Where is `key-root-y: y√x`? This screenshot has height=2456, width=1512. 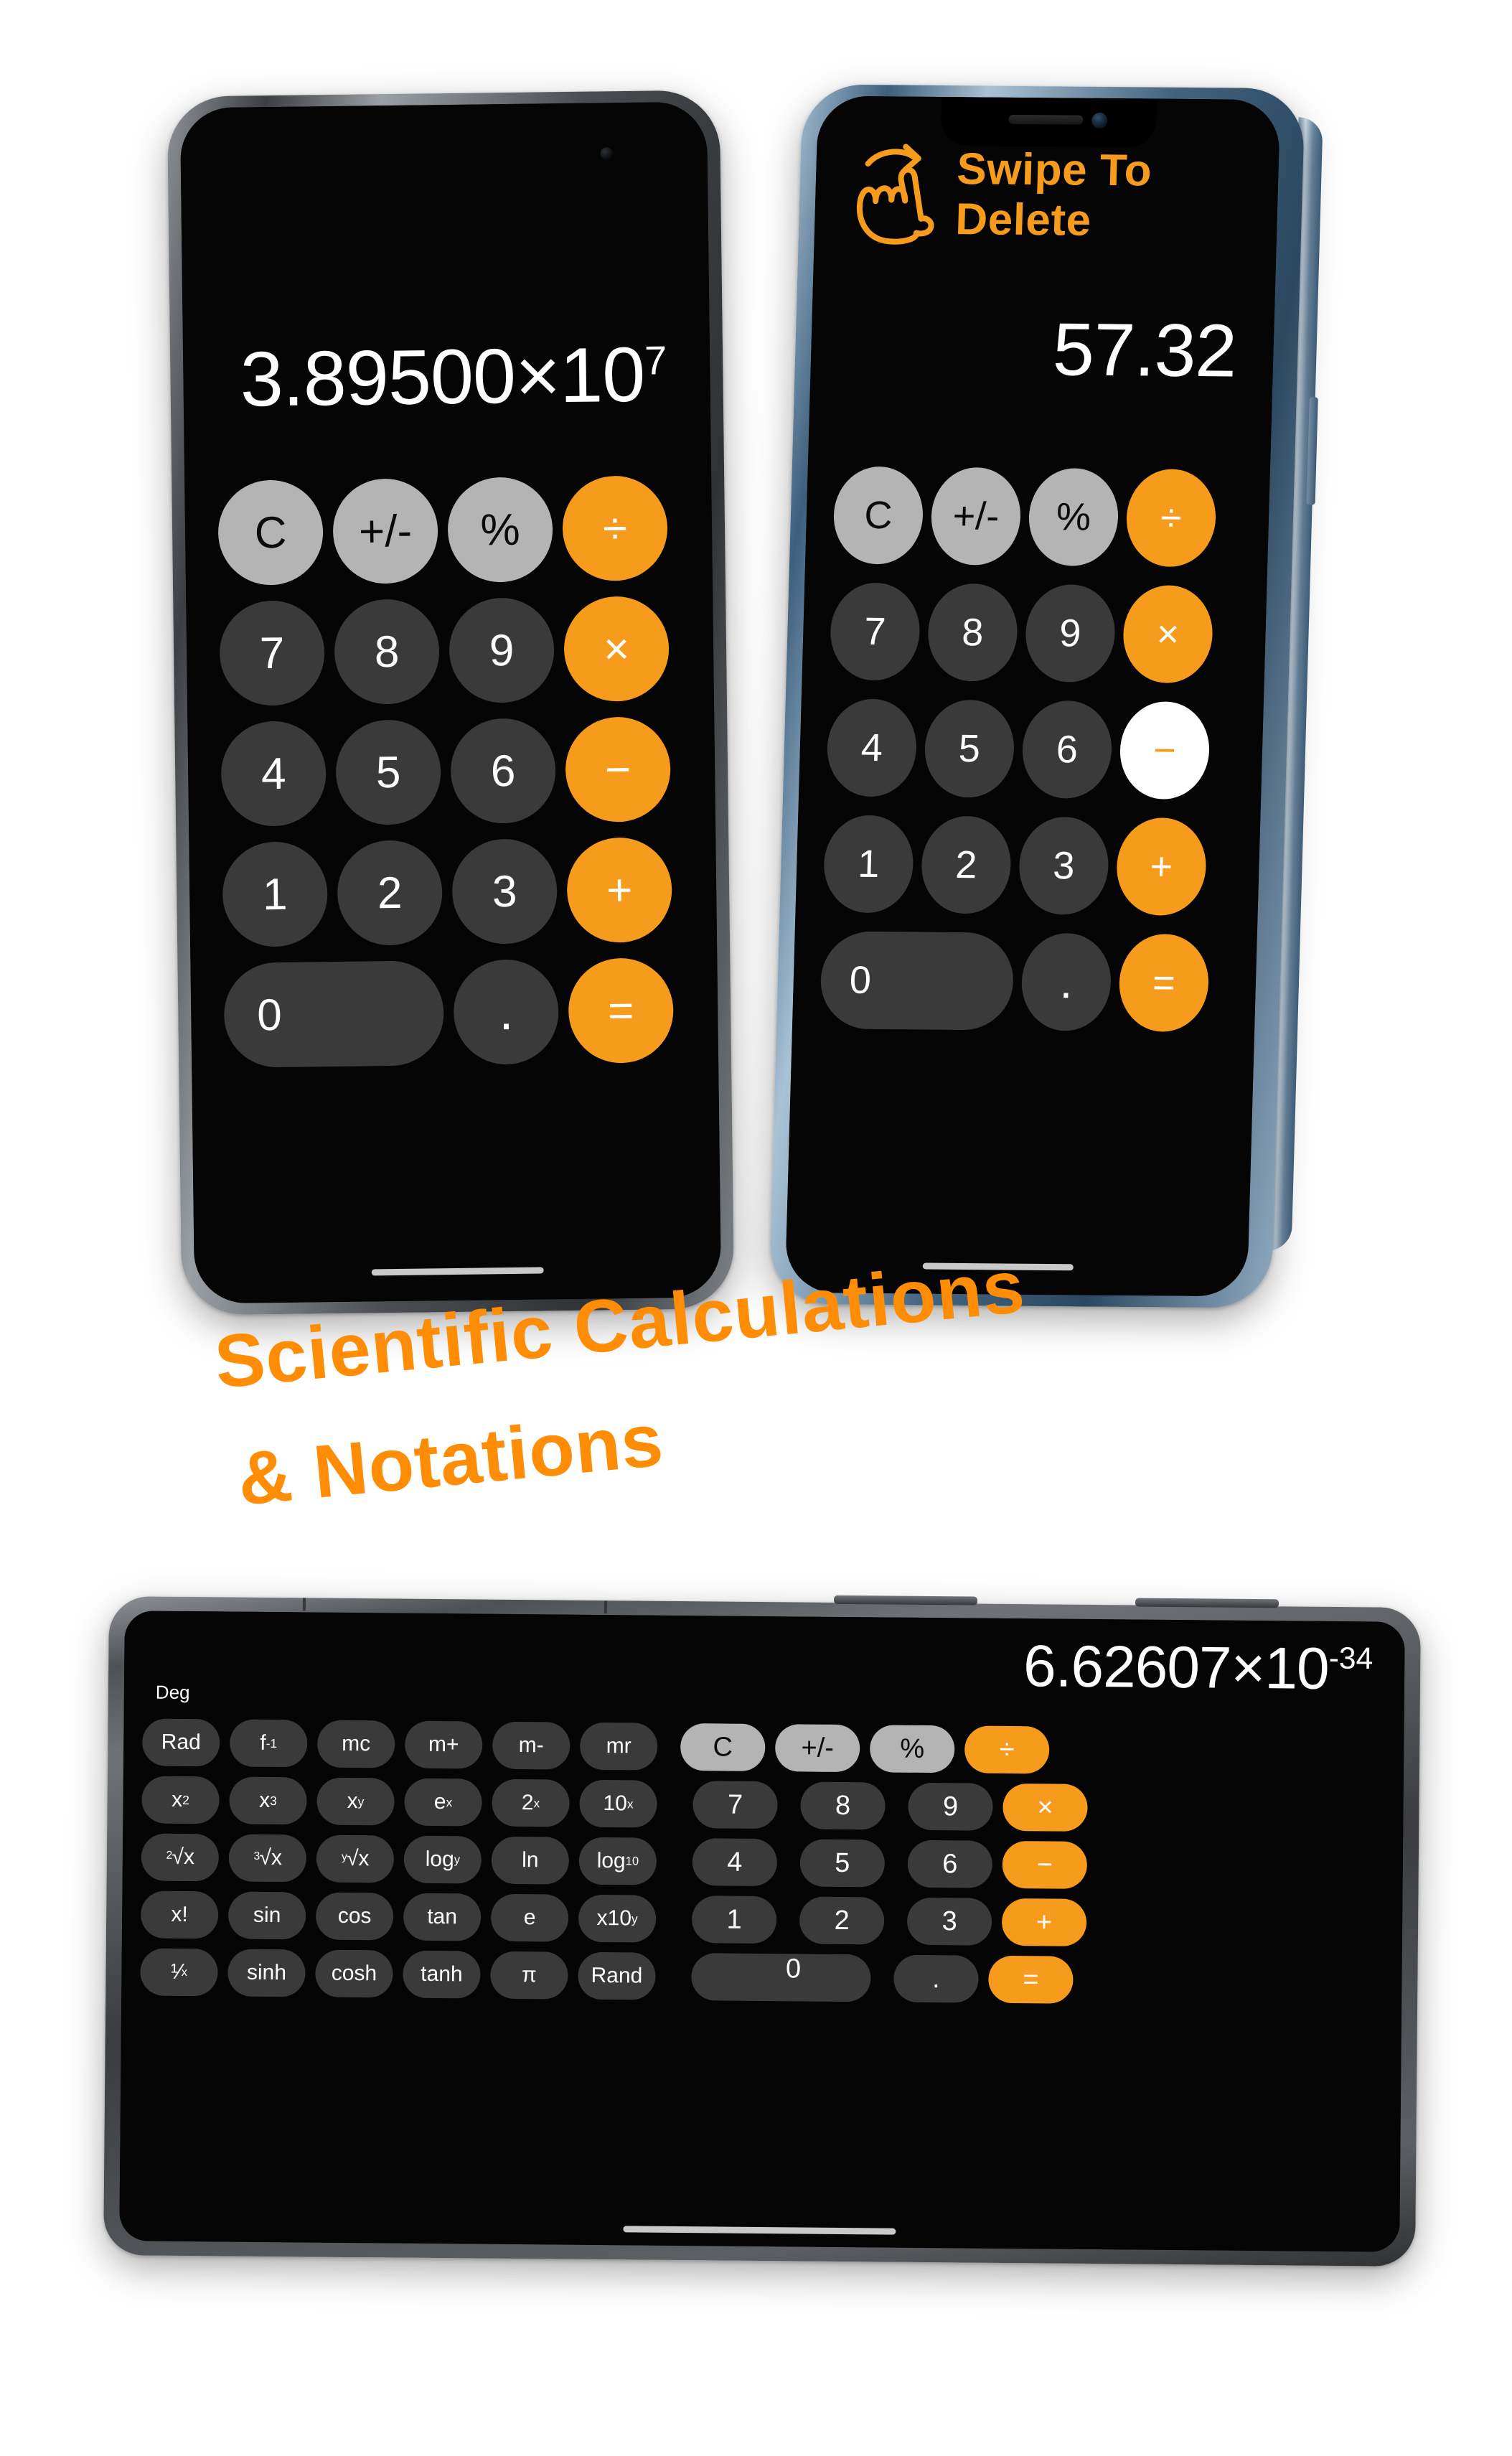 key-root-y: y√x is located at coordinates (356, 1859).